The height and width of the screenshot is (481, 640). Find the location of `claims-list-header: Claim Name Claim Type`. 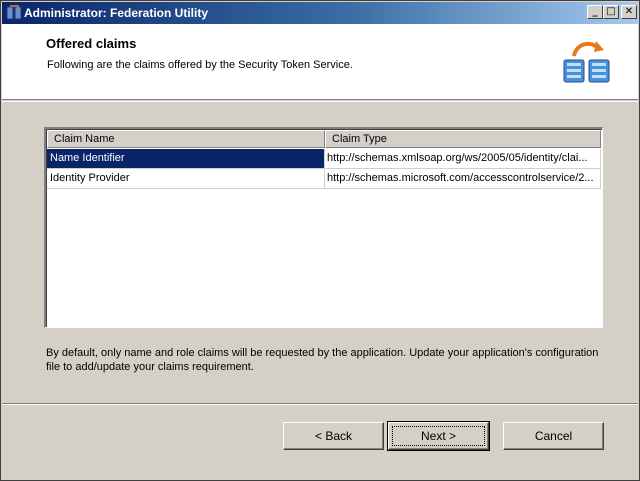

claims-list-header: Claim Name Claim Type is located at coordinates (324, 139).